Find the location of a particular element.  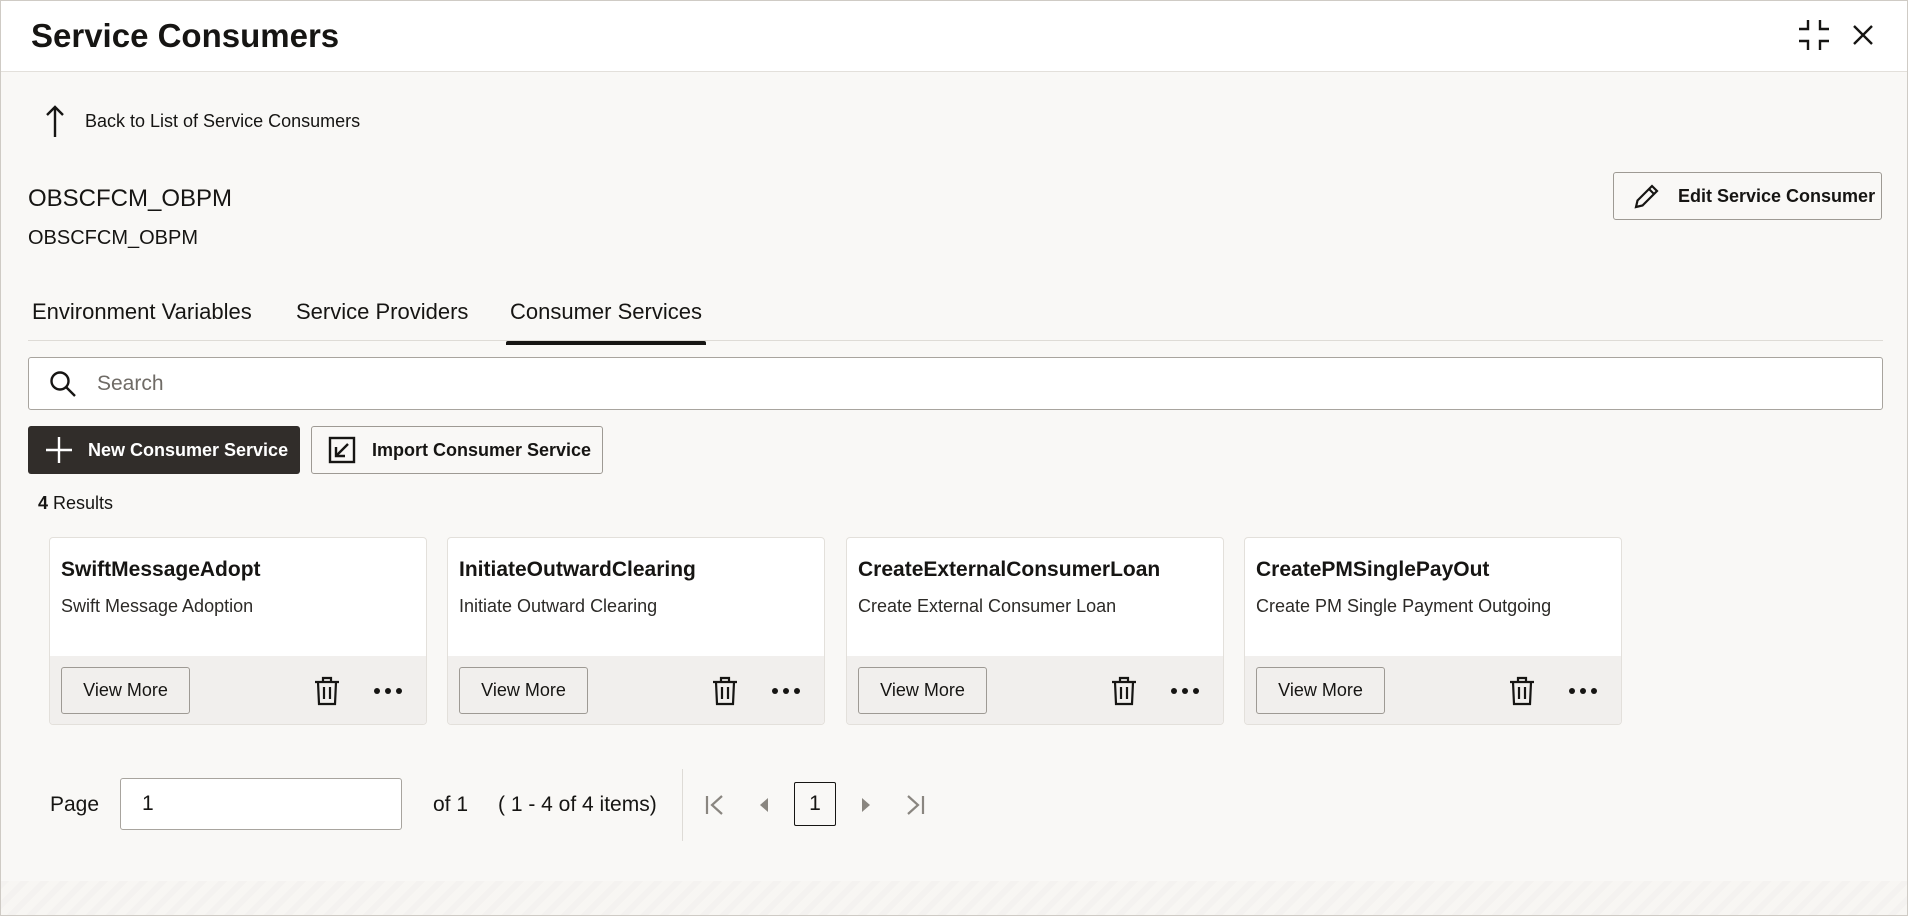

pagination: Page of 1 ( 1 - 4 of 4 items) 1 is located at coordinates (500, 805).